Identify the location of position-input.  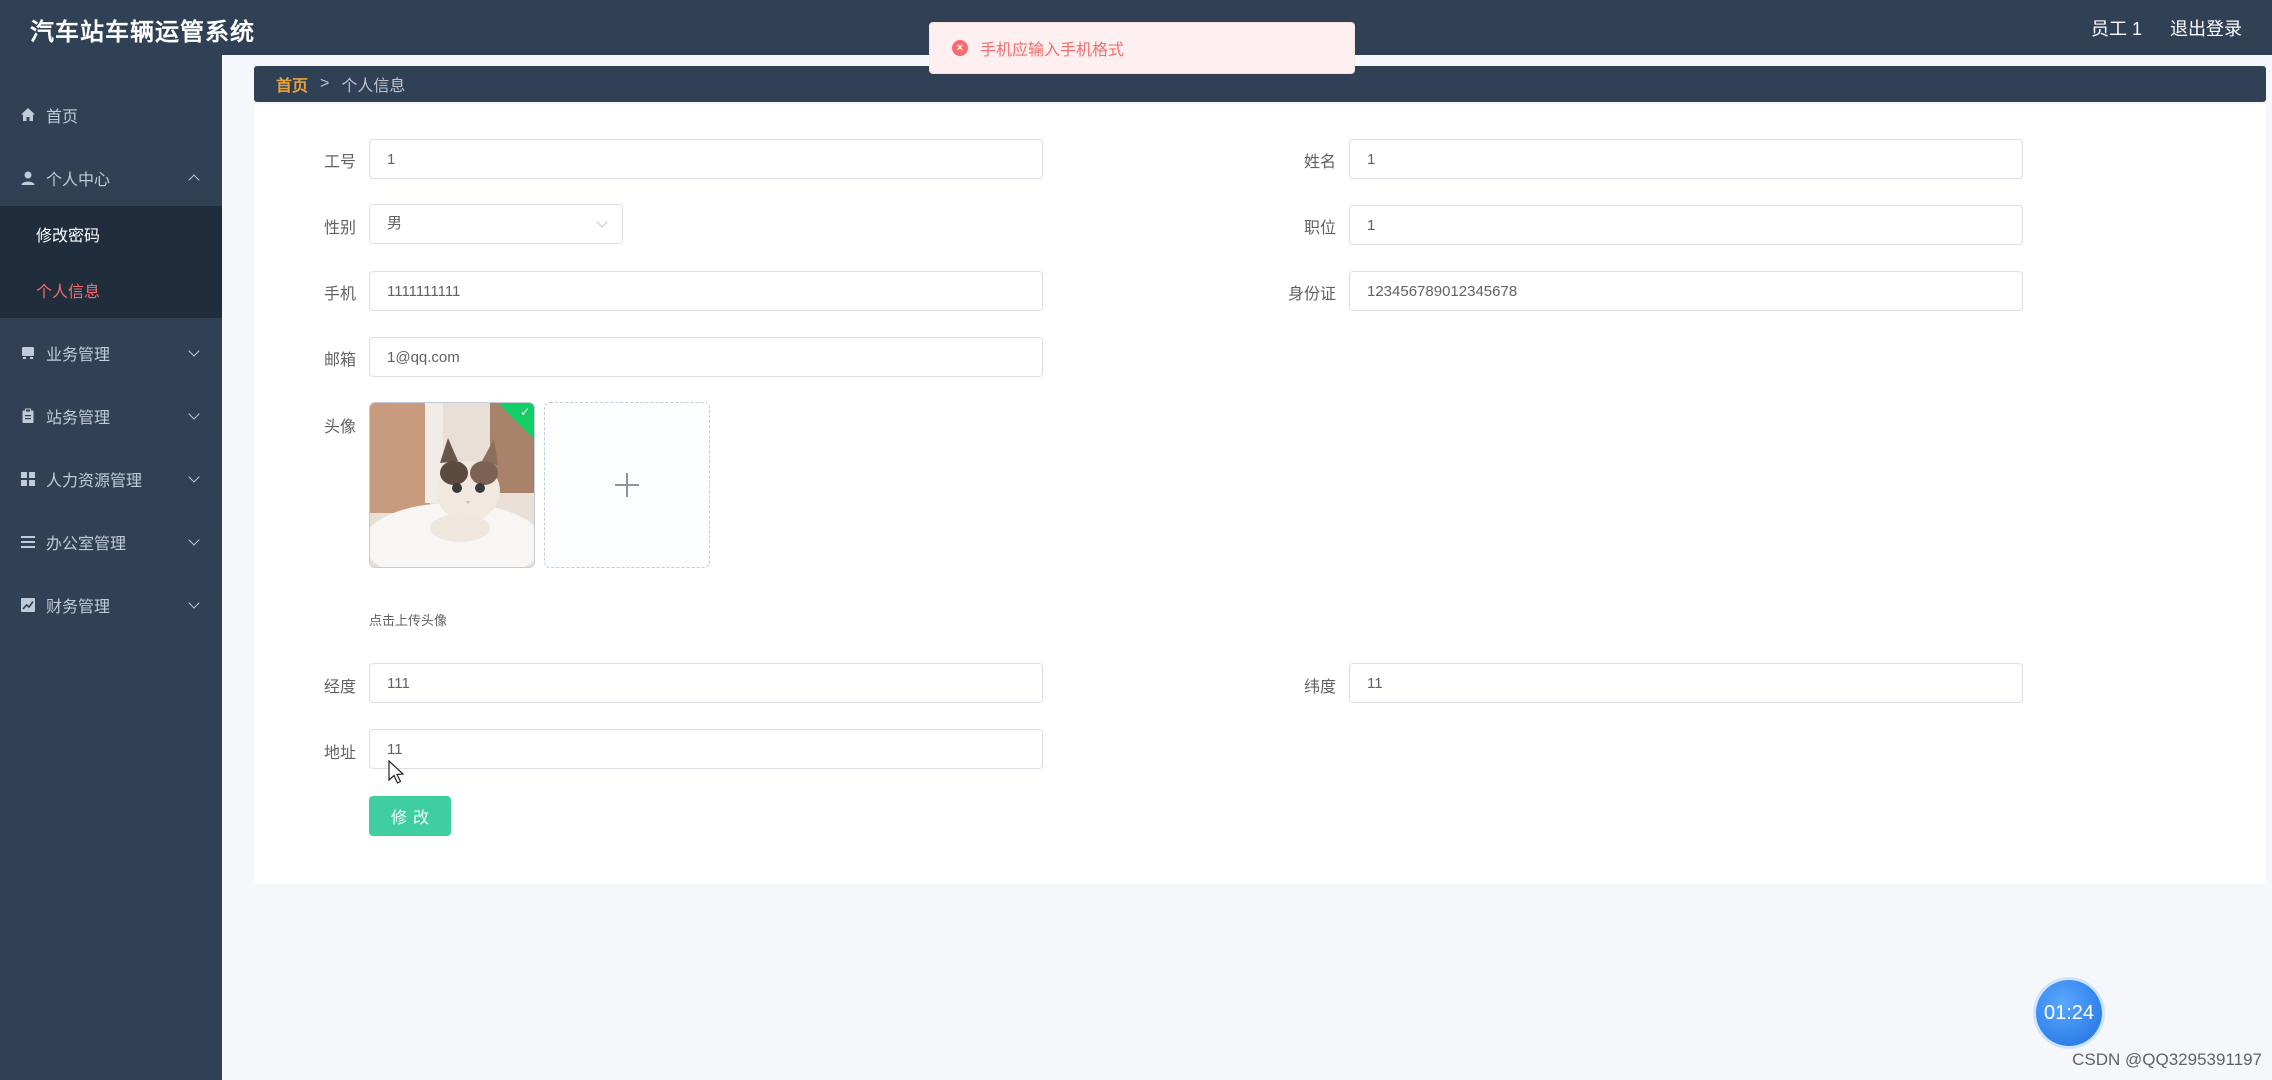
(1686, 225).